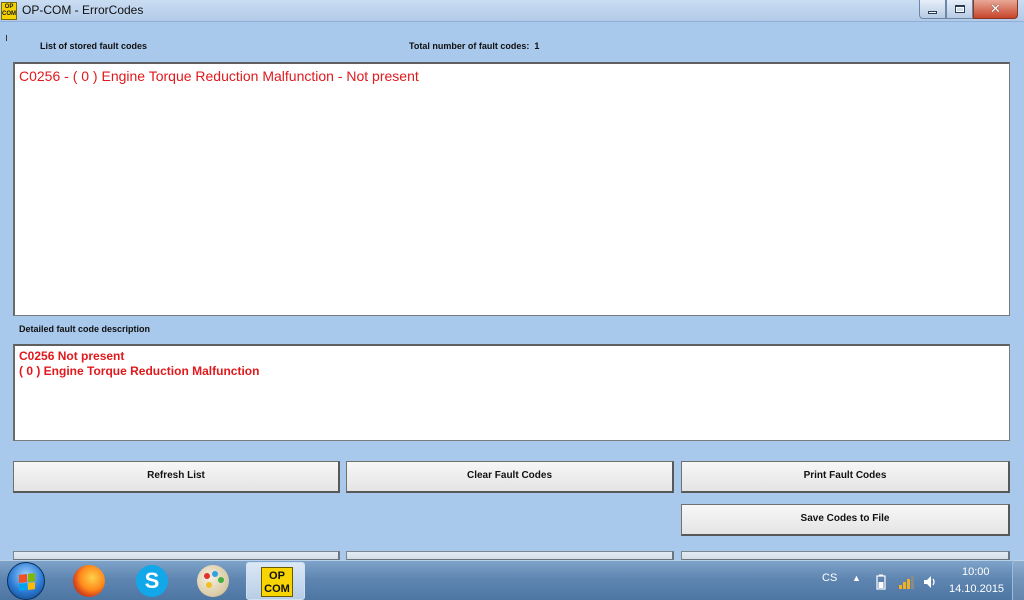 This screenshot has height=600, width=1024. I want to click on start-button, so click(26, 581).